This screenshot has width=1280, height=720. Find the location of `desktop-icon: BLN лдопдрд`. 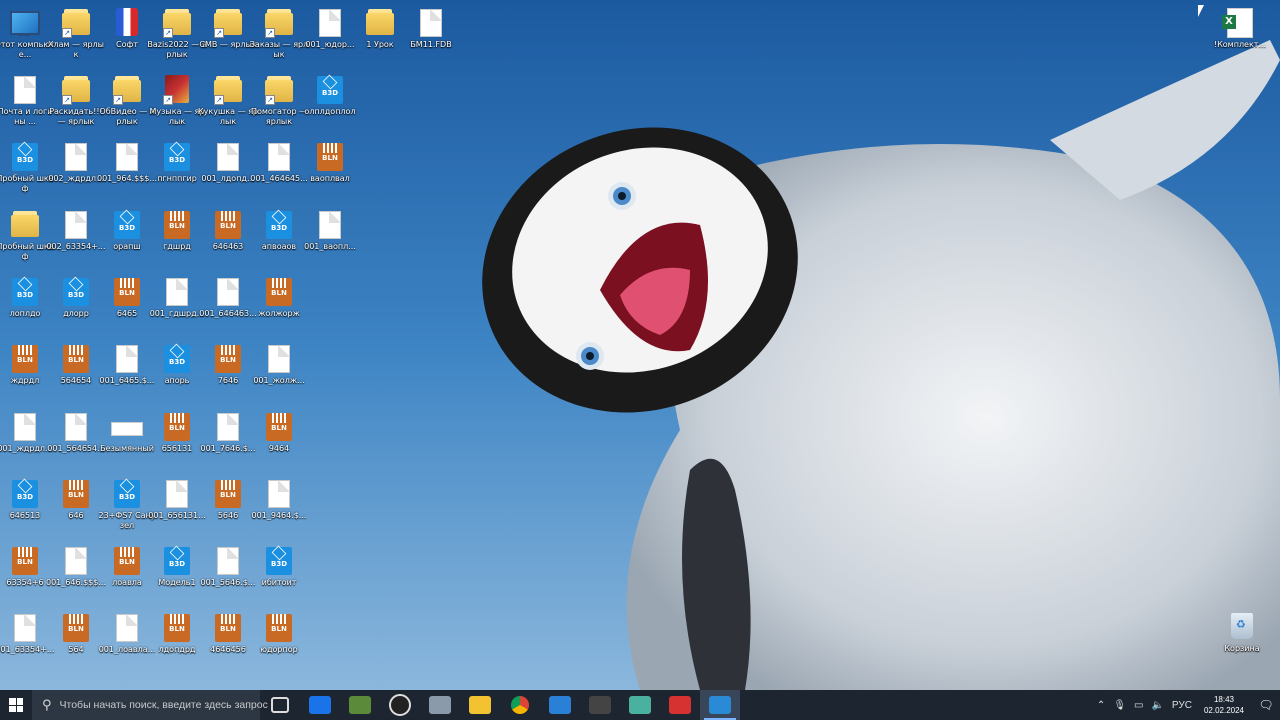

desktop-icon: BLN лдопдрд is located at coordinates (177, 644).